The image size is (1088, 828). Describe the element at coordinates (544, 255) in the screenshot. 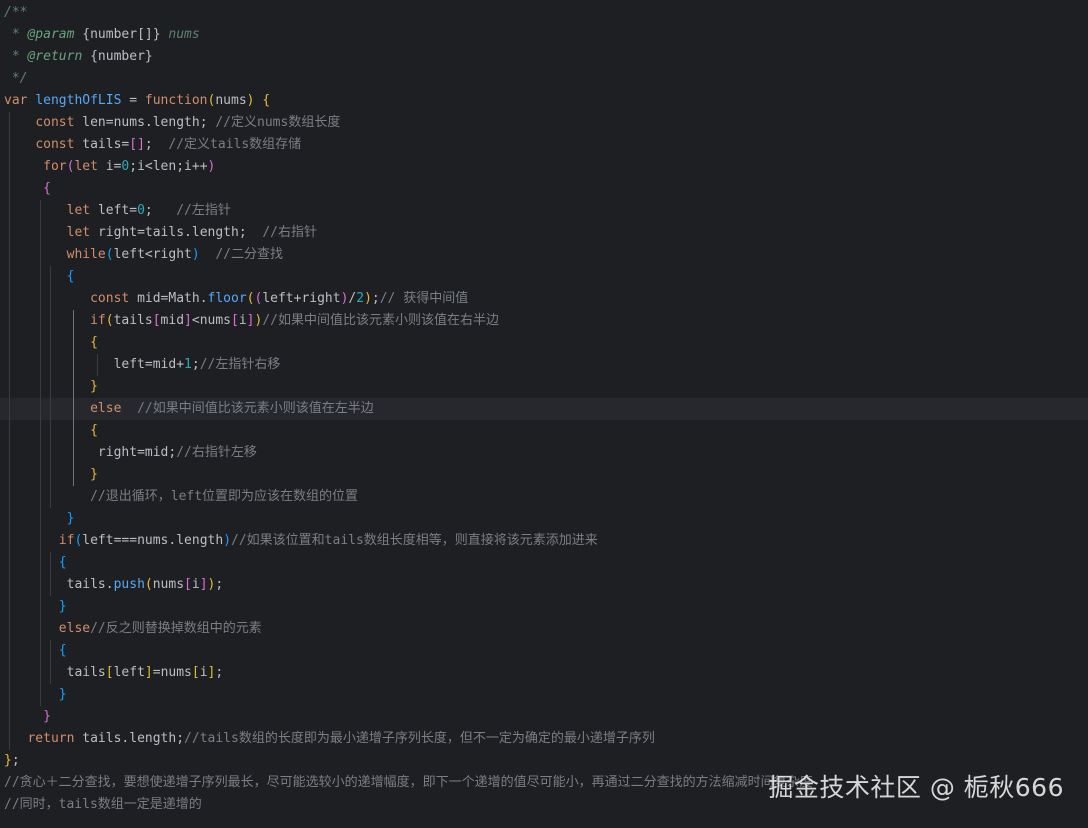

I see `code-line: while(left<right) //二分查找` at that location.